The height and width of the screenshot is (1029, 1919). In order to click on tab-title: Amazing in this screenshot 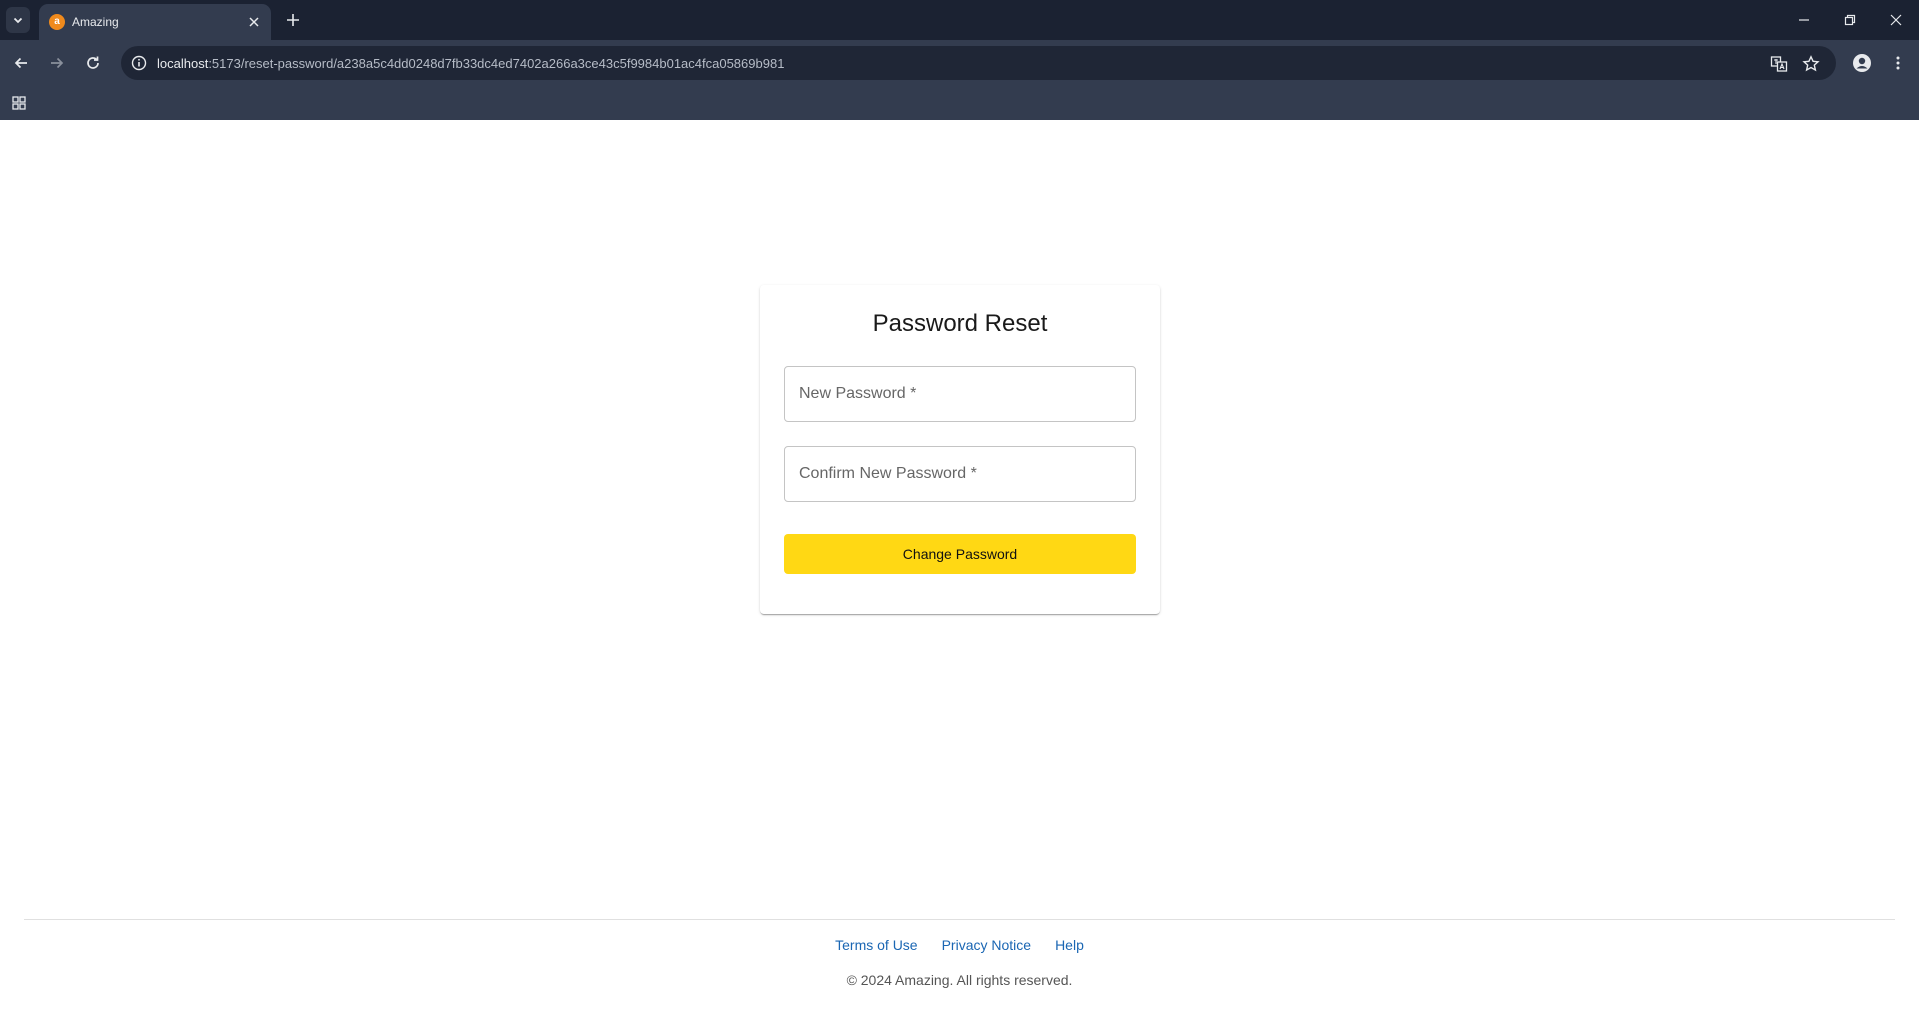, I will do `click(95, 22)`.